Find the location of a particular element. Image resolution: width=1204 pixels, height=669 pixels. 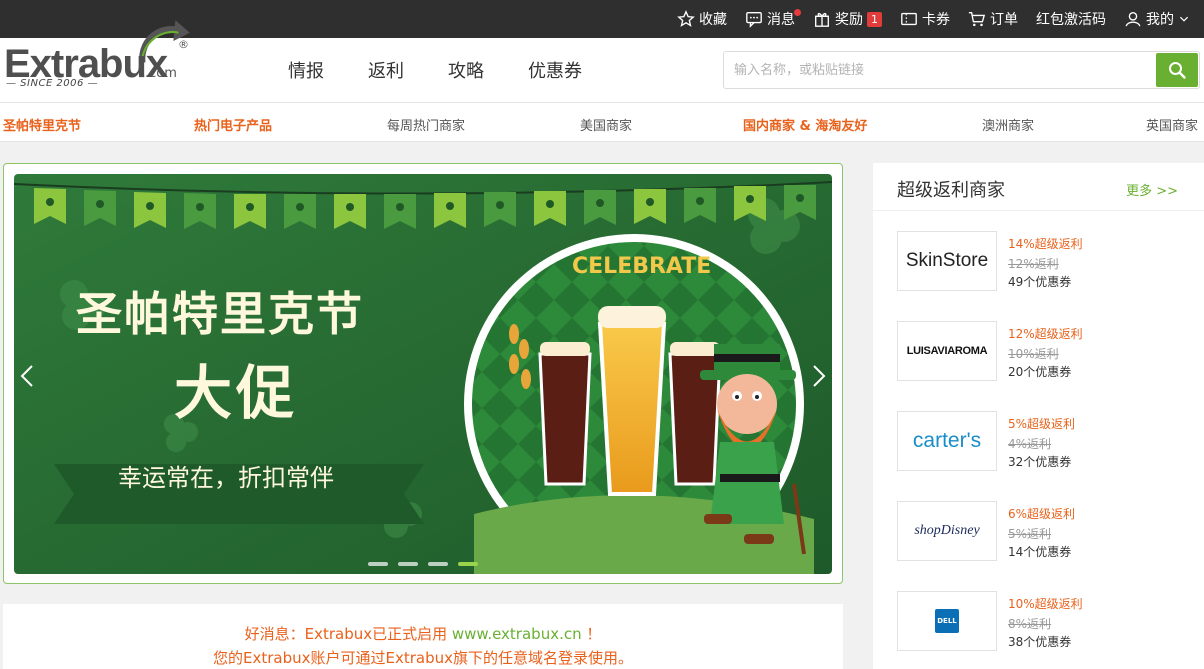

redeem-code-link: 红包激活码 is located at coordinates (1071, 19).